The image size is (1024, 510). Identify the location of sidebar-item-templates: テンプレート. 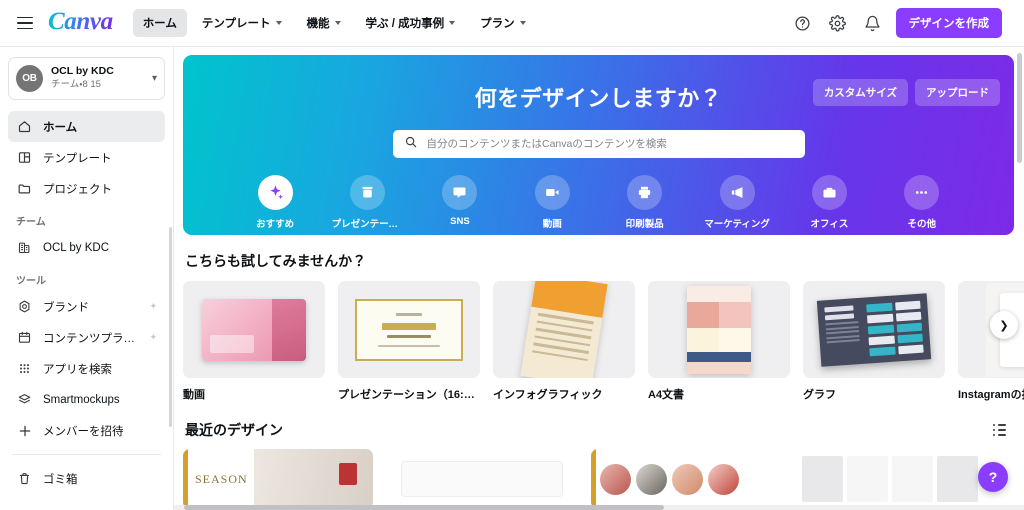
(86, 157).